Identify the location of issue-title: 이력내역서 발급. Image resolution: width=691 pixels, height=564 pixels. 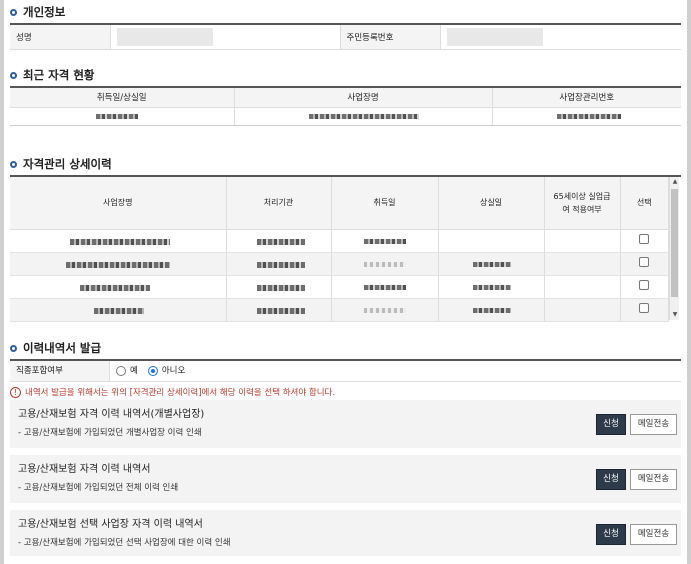
(62, 348).